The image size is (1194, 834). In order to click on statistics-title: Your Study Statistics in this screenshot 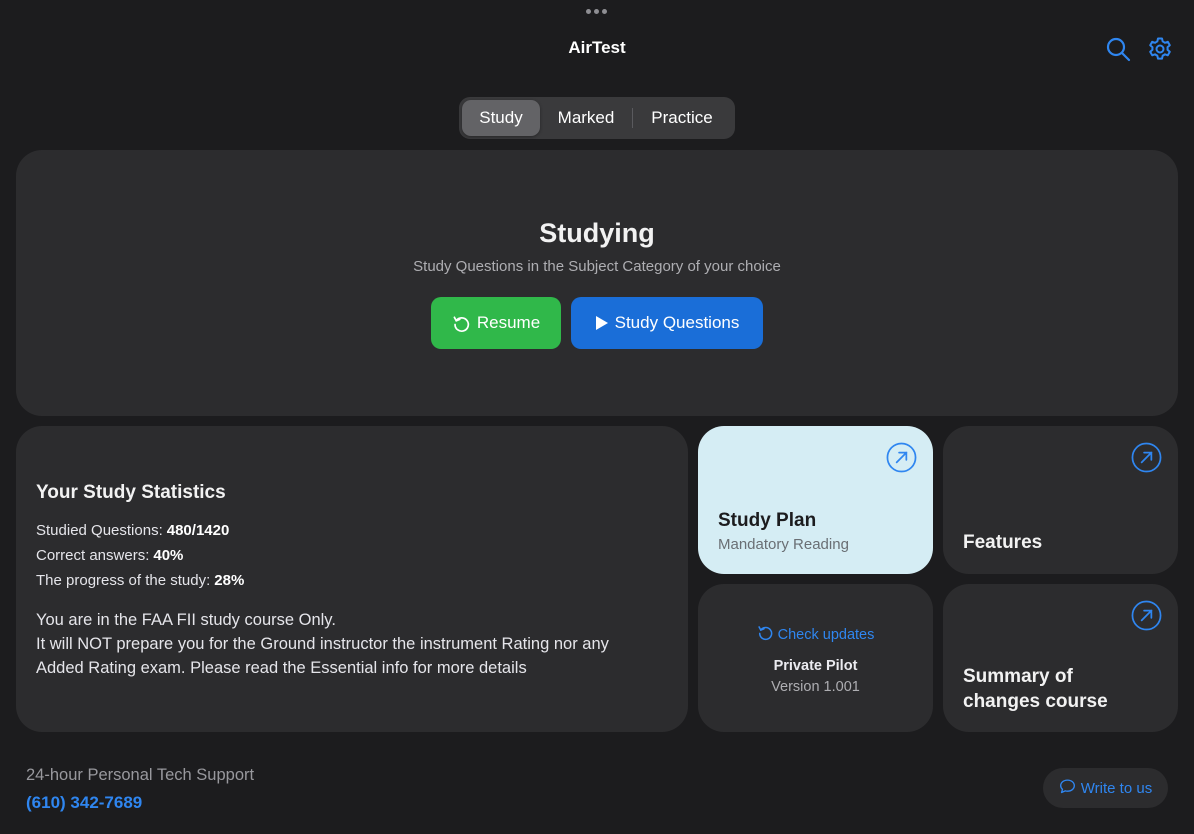, I will do `click(131, 492)`.